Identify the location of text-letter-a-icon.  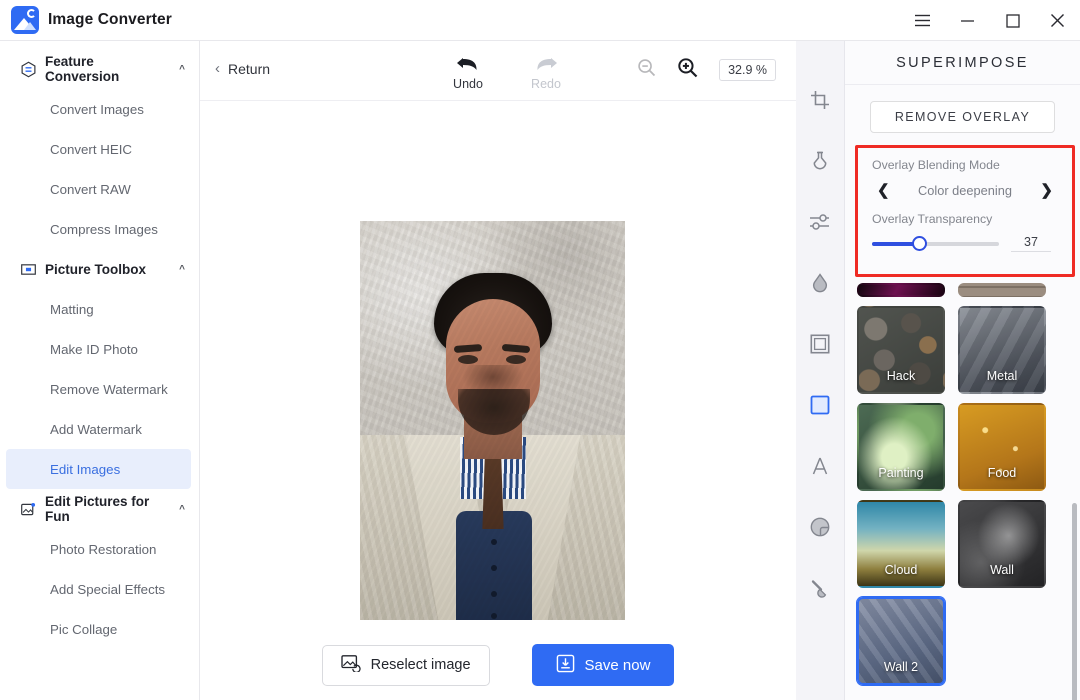
(820, 466).